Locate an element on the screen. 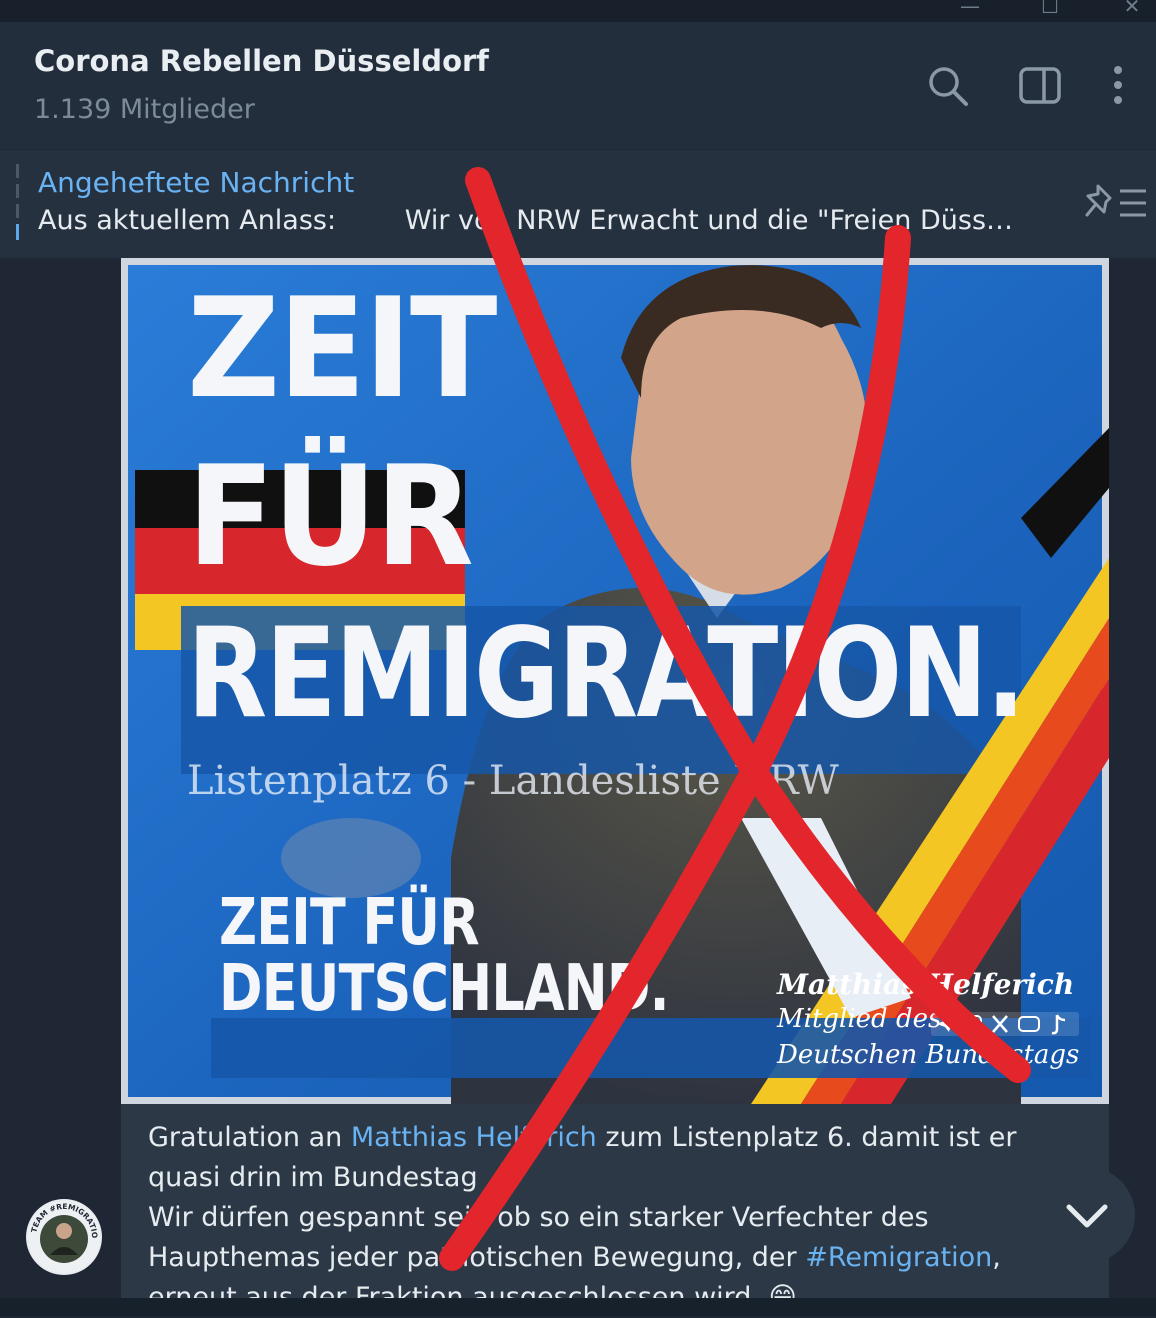  pin-indicator-active is located at coordinates (17, 232).